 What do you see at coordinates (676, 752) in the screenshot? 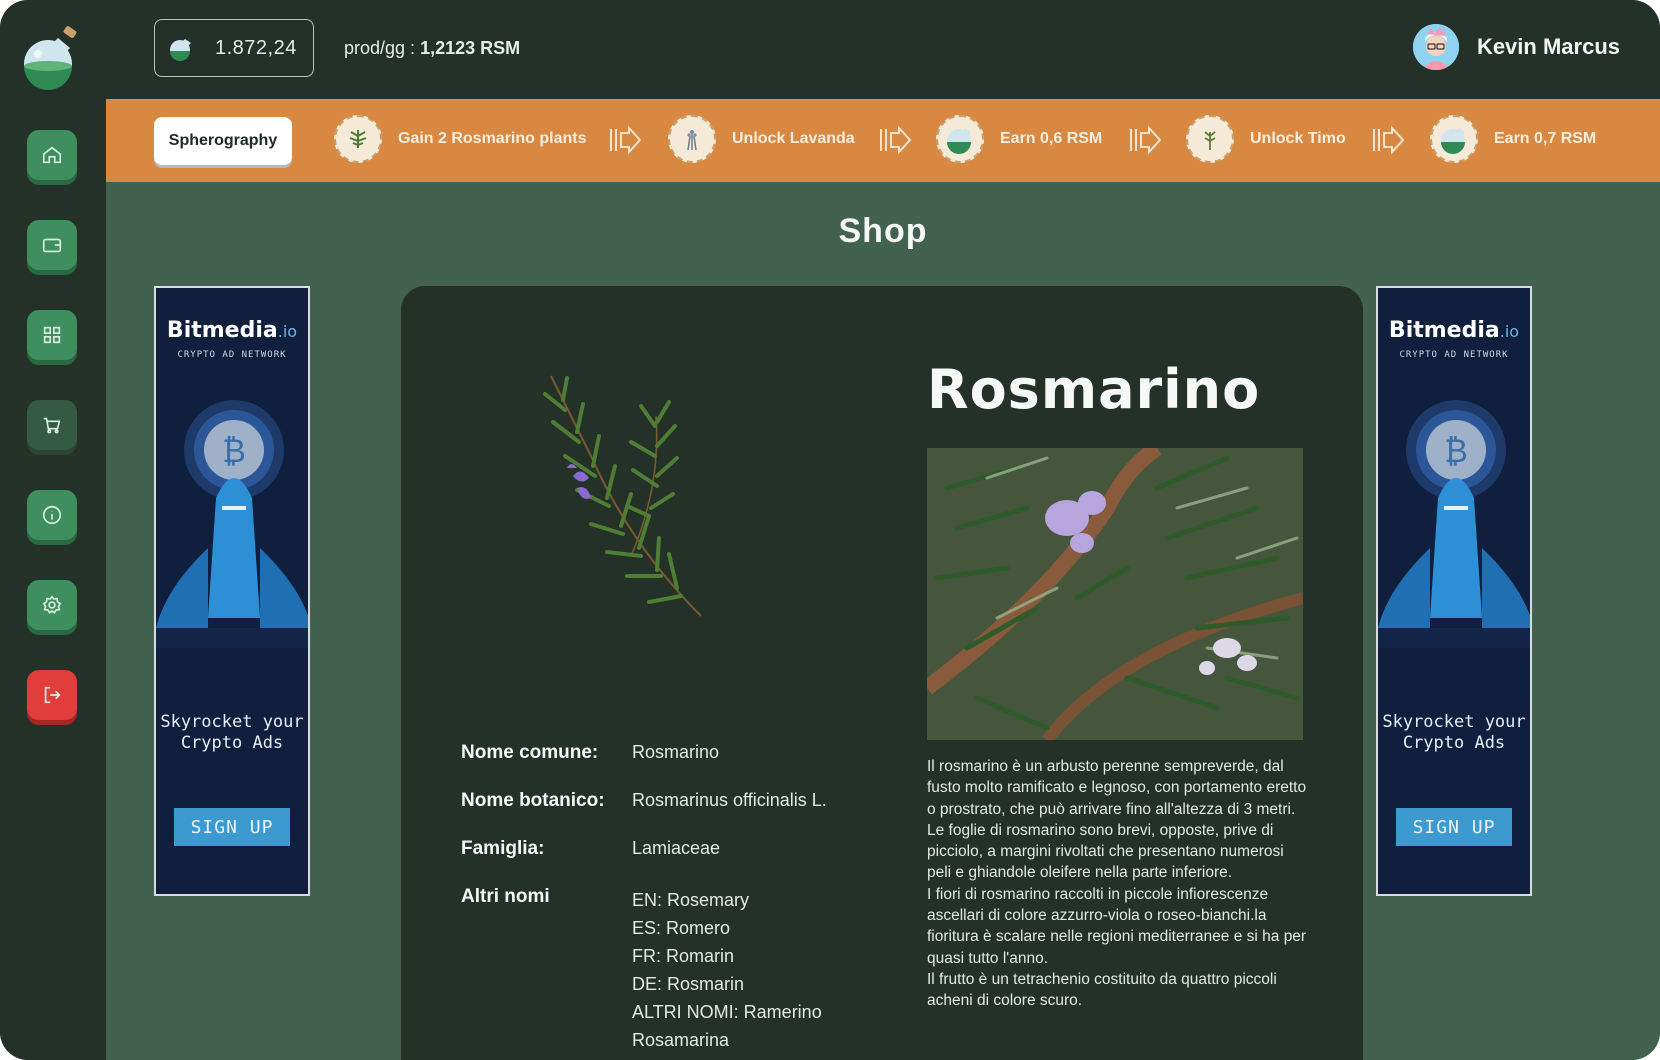
I see `fact-value: Rosmarino` at bounding box center [676, 752].